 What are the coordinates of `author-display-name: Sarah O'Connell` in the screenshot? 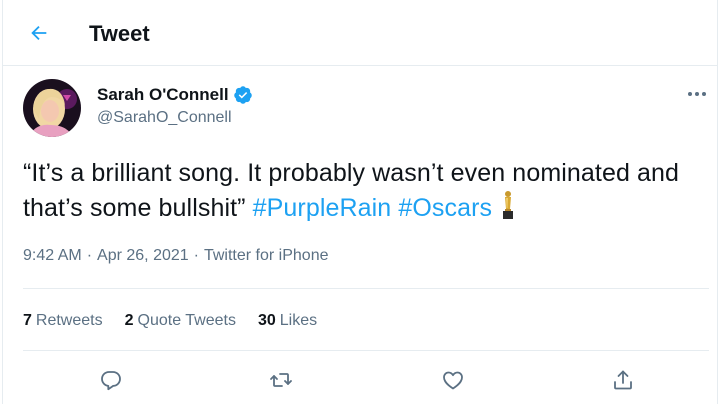 It's located at (163, 95).